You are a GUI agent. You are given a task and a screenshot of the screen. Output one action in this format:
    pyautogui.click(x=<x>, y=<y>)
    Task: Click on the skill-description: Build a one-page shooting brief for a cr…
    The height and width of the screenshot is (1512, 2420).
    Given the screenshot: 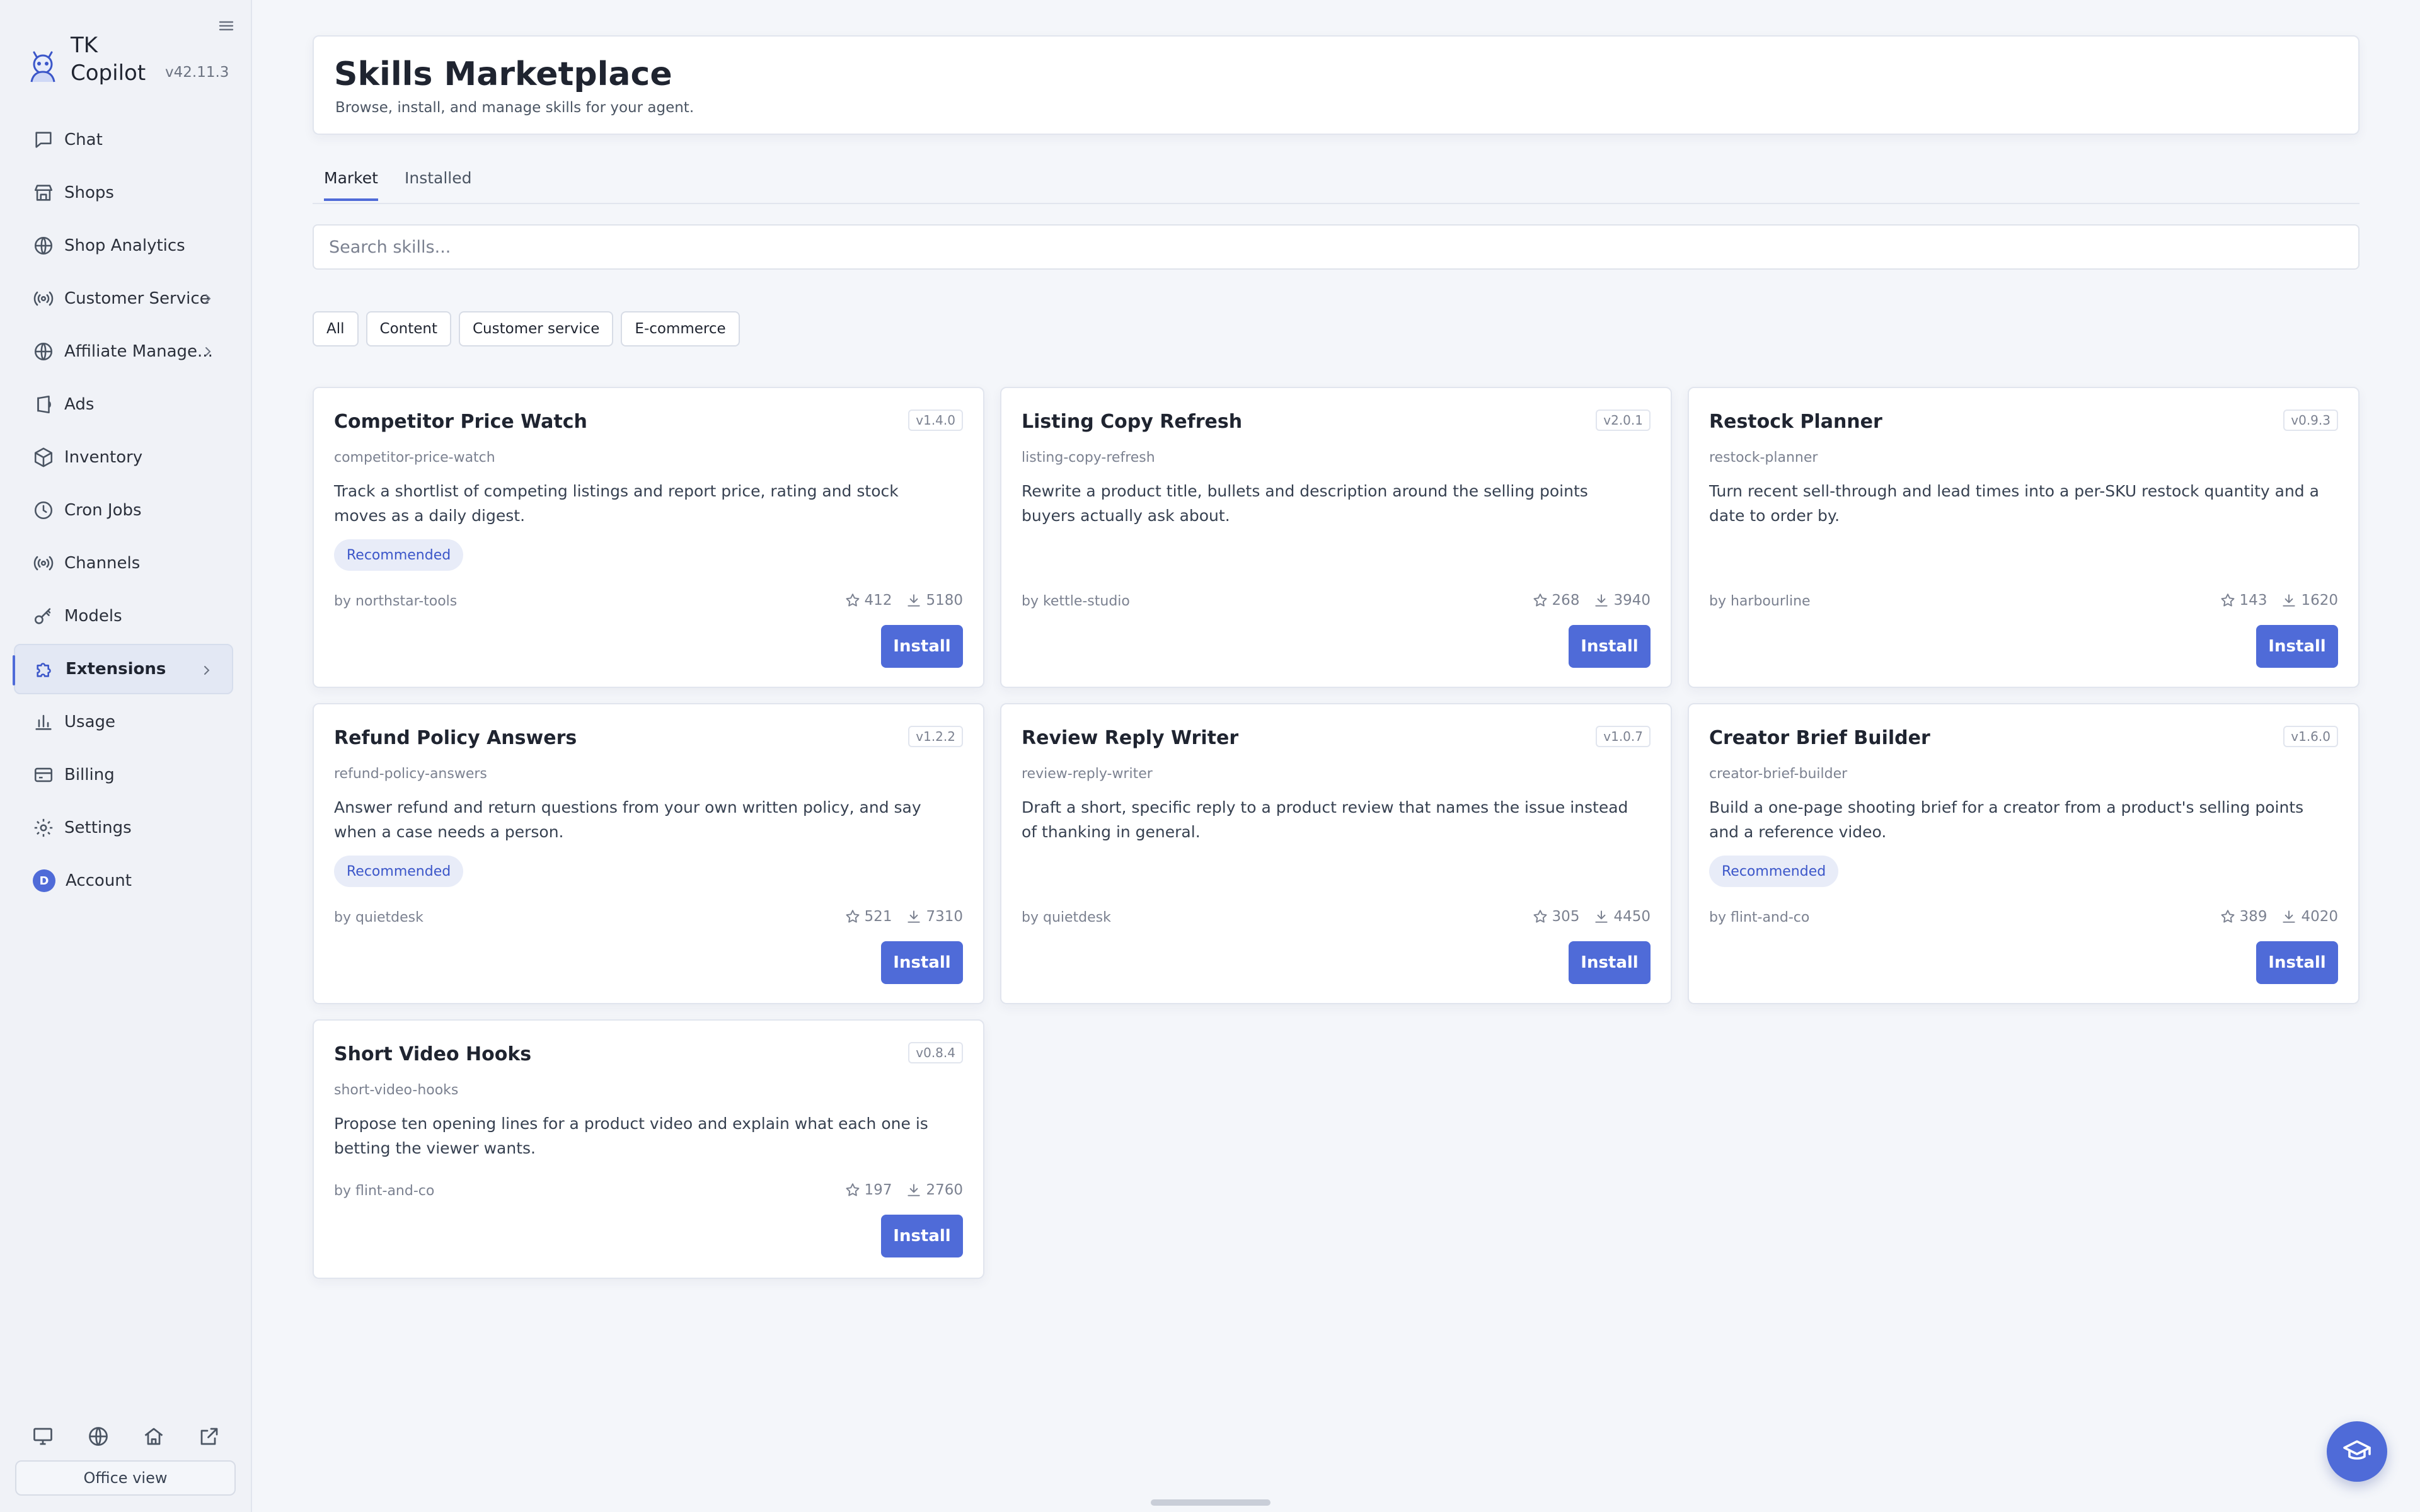 What is the action you would take?
    pyautogui.click(x=2007, y=819)
    